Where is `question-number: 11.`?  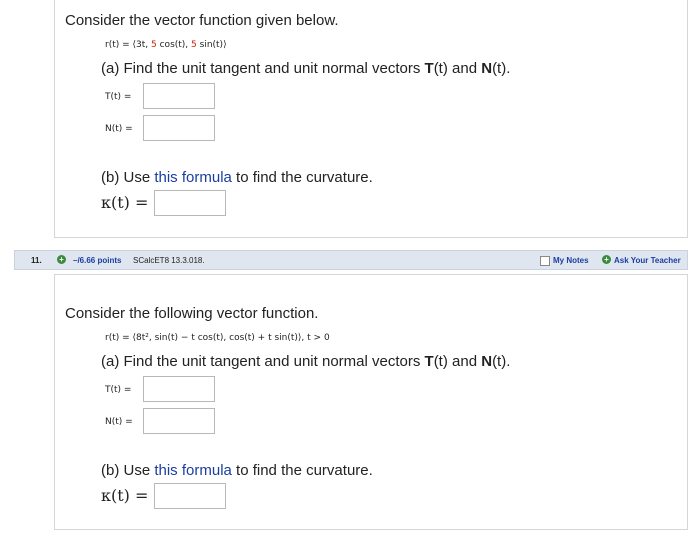
question-number: 11. is located at coordinates (36, 260).